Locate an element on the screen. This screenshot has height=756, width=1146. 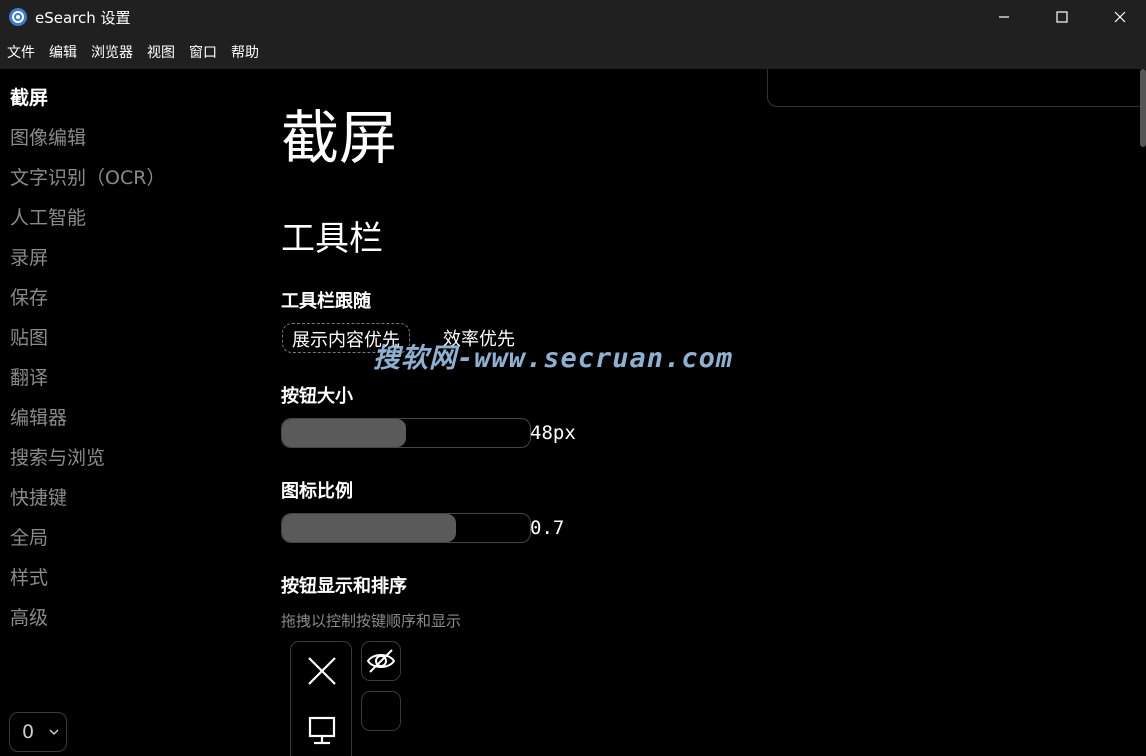
visible-buttons-list is located at coordinates (321, 698).